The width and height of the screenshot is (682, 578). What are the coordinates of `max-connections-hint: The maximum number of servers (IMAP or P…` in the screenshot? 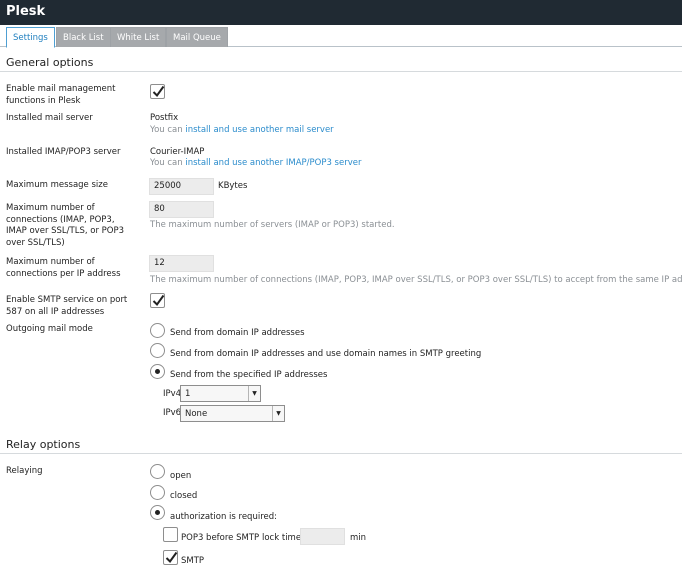 It's located at (272, 225).